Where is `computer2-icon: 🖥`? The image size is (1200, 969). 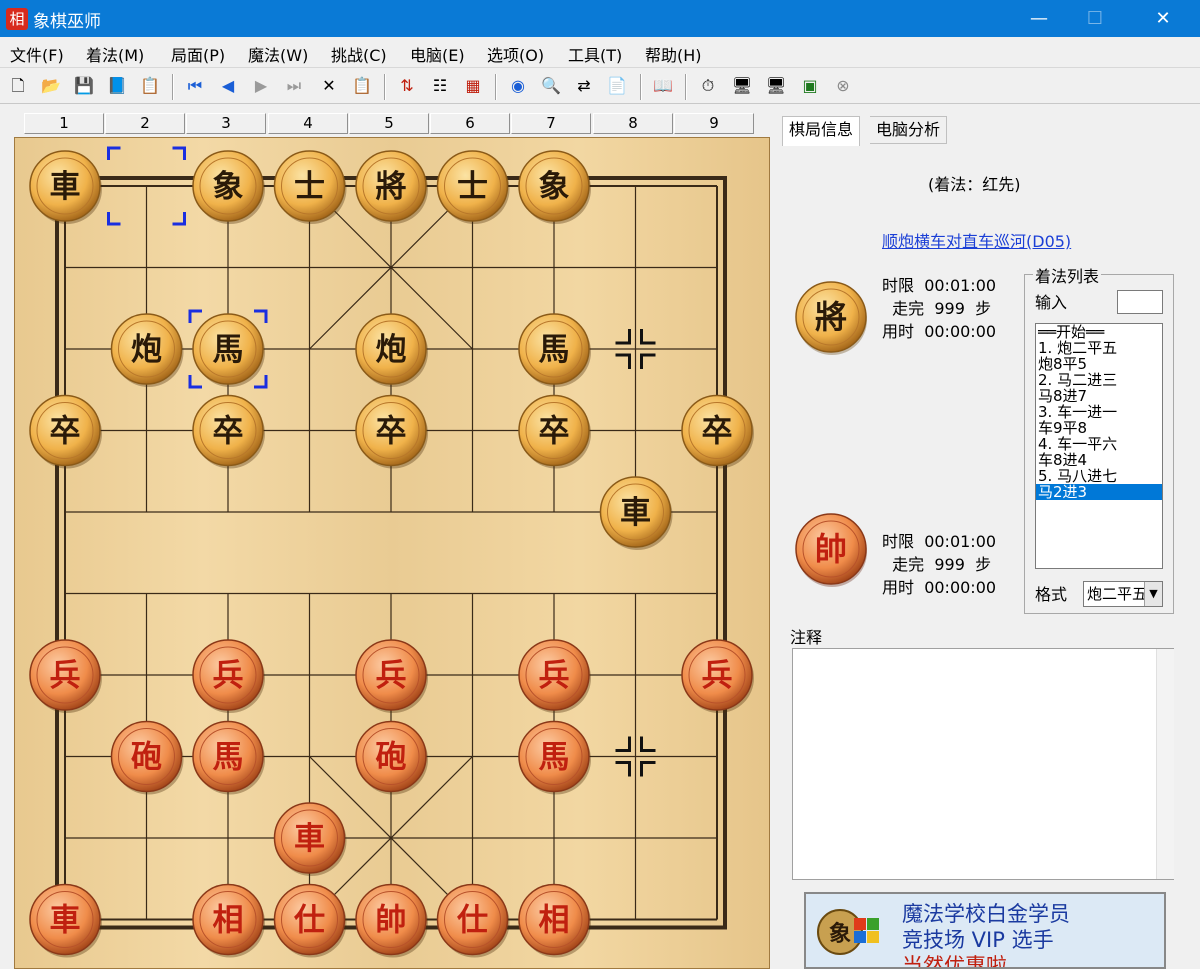 computer2-icon: 🖥 is located at coordinates (776, 86).